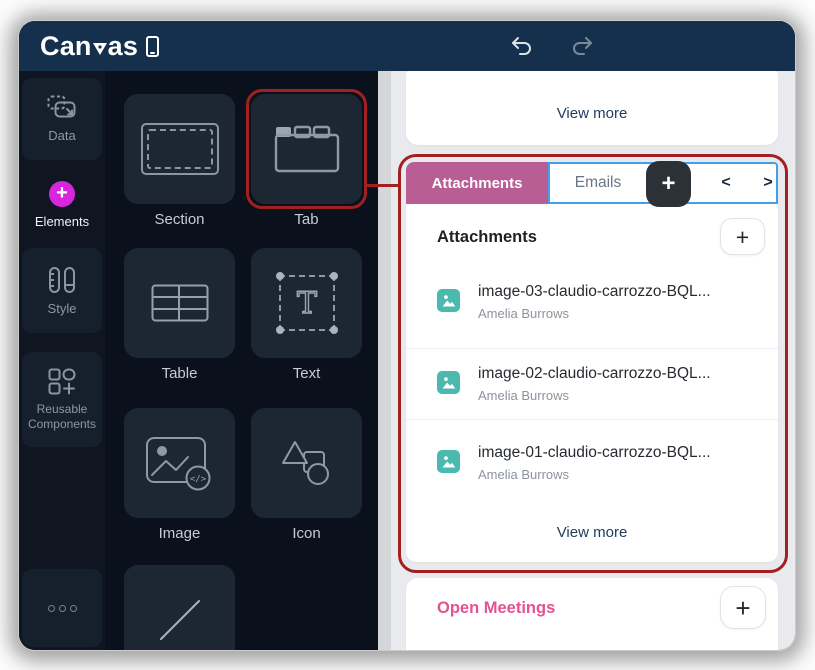 The width and height of the screenshot is (815, 670). Describe the element at coordinates (742, 236) in the screenshot. I see `add-attachment-button: +` at that location.